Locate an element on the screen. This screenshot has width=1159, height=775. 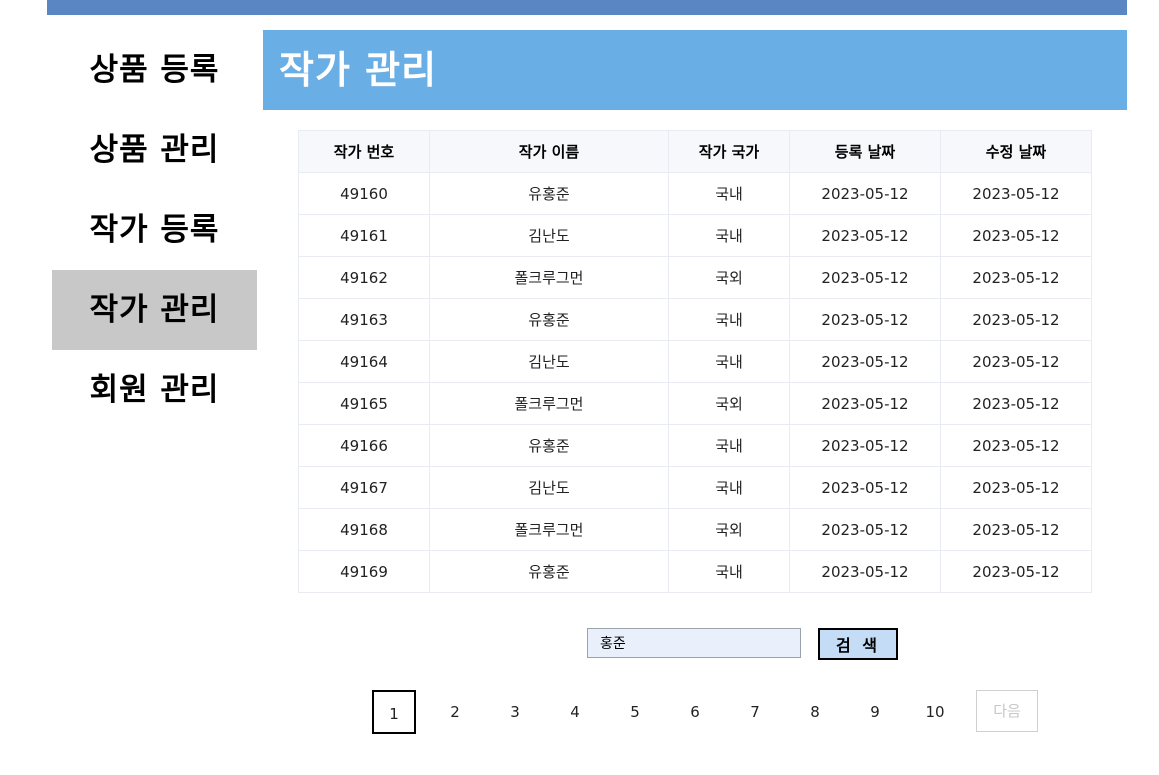
table-row: 49166 유홍준 국내 2023-05-12 2023-05-12 is located at coordinates (695, 445).